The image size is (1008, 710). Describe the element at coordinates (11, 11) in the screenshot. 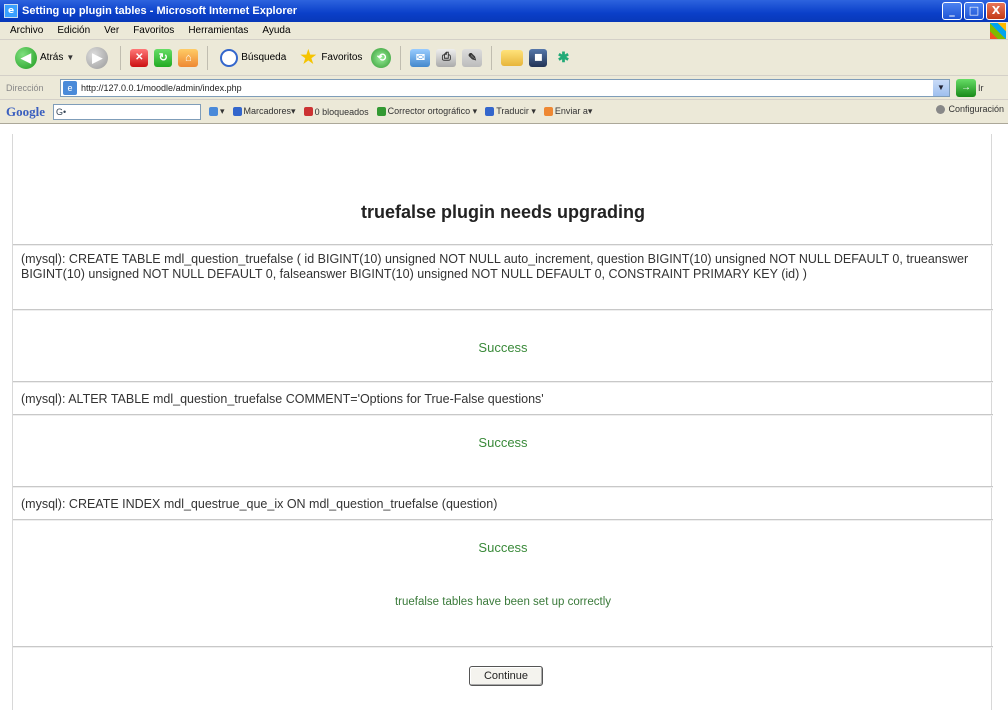

I see `ie-icon: e` at that location.